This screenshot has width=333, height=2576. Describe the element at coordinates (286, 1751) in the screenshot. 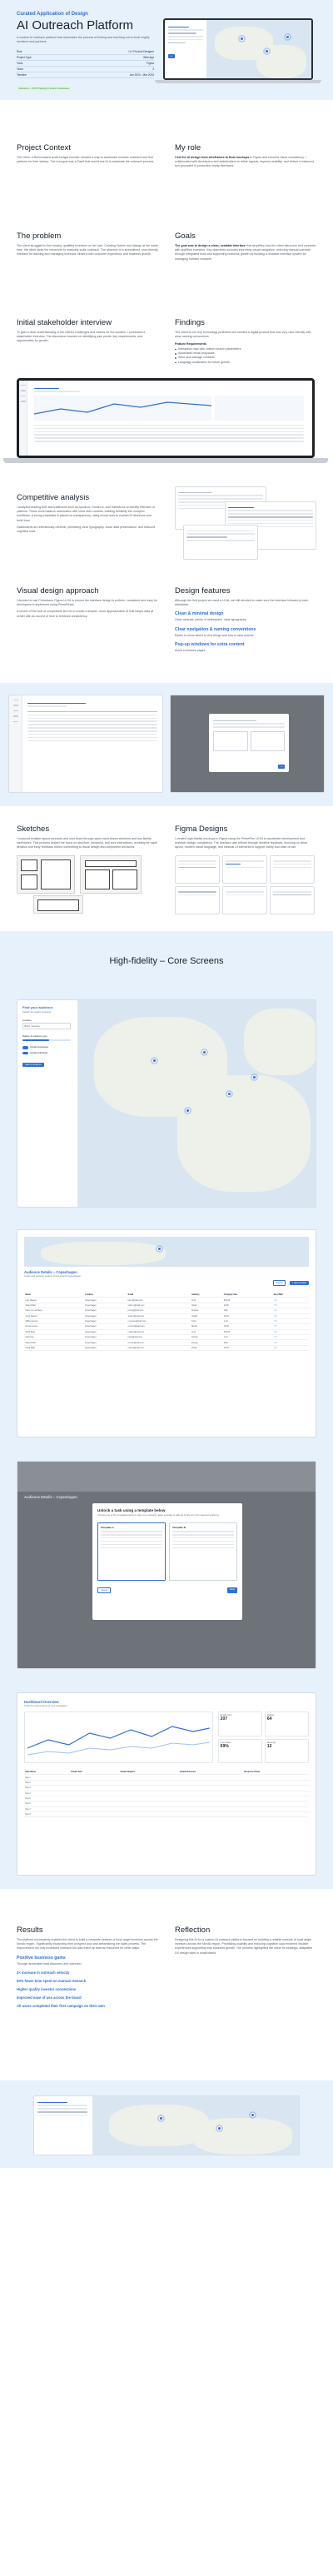

I see `stat-card: Meetings 12` at that location.